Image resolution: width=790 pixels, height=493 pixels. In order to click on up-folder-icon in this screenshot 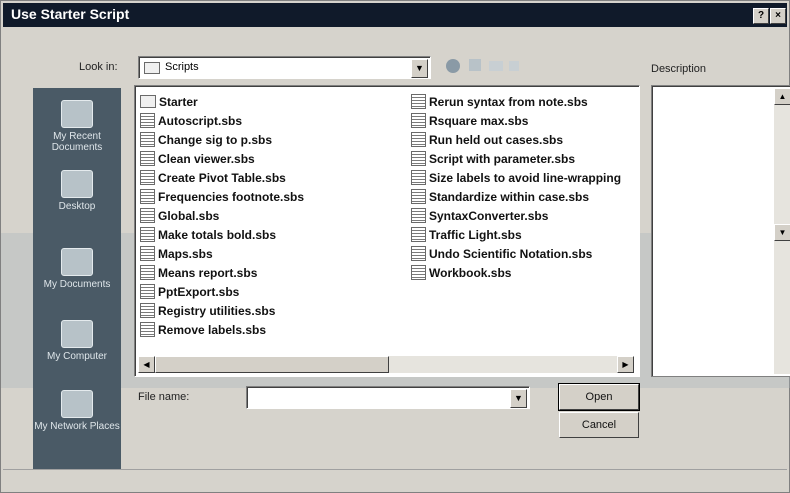, I will do `click(475, 65)`.